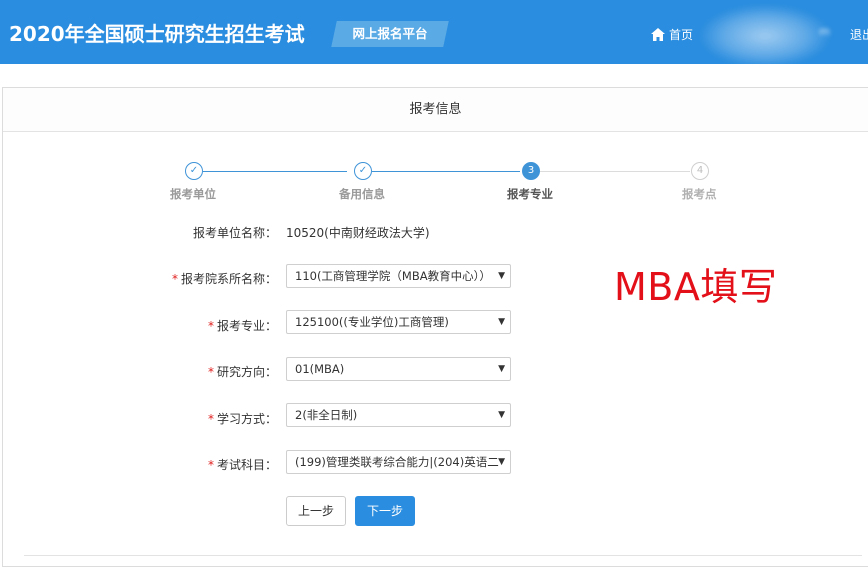 This screenshot has height=567, width=868. Describe the element at coordinates (326, 415) in the screenshot. I see `study-mode-select-value: 2(非全日制)` at that location.